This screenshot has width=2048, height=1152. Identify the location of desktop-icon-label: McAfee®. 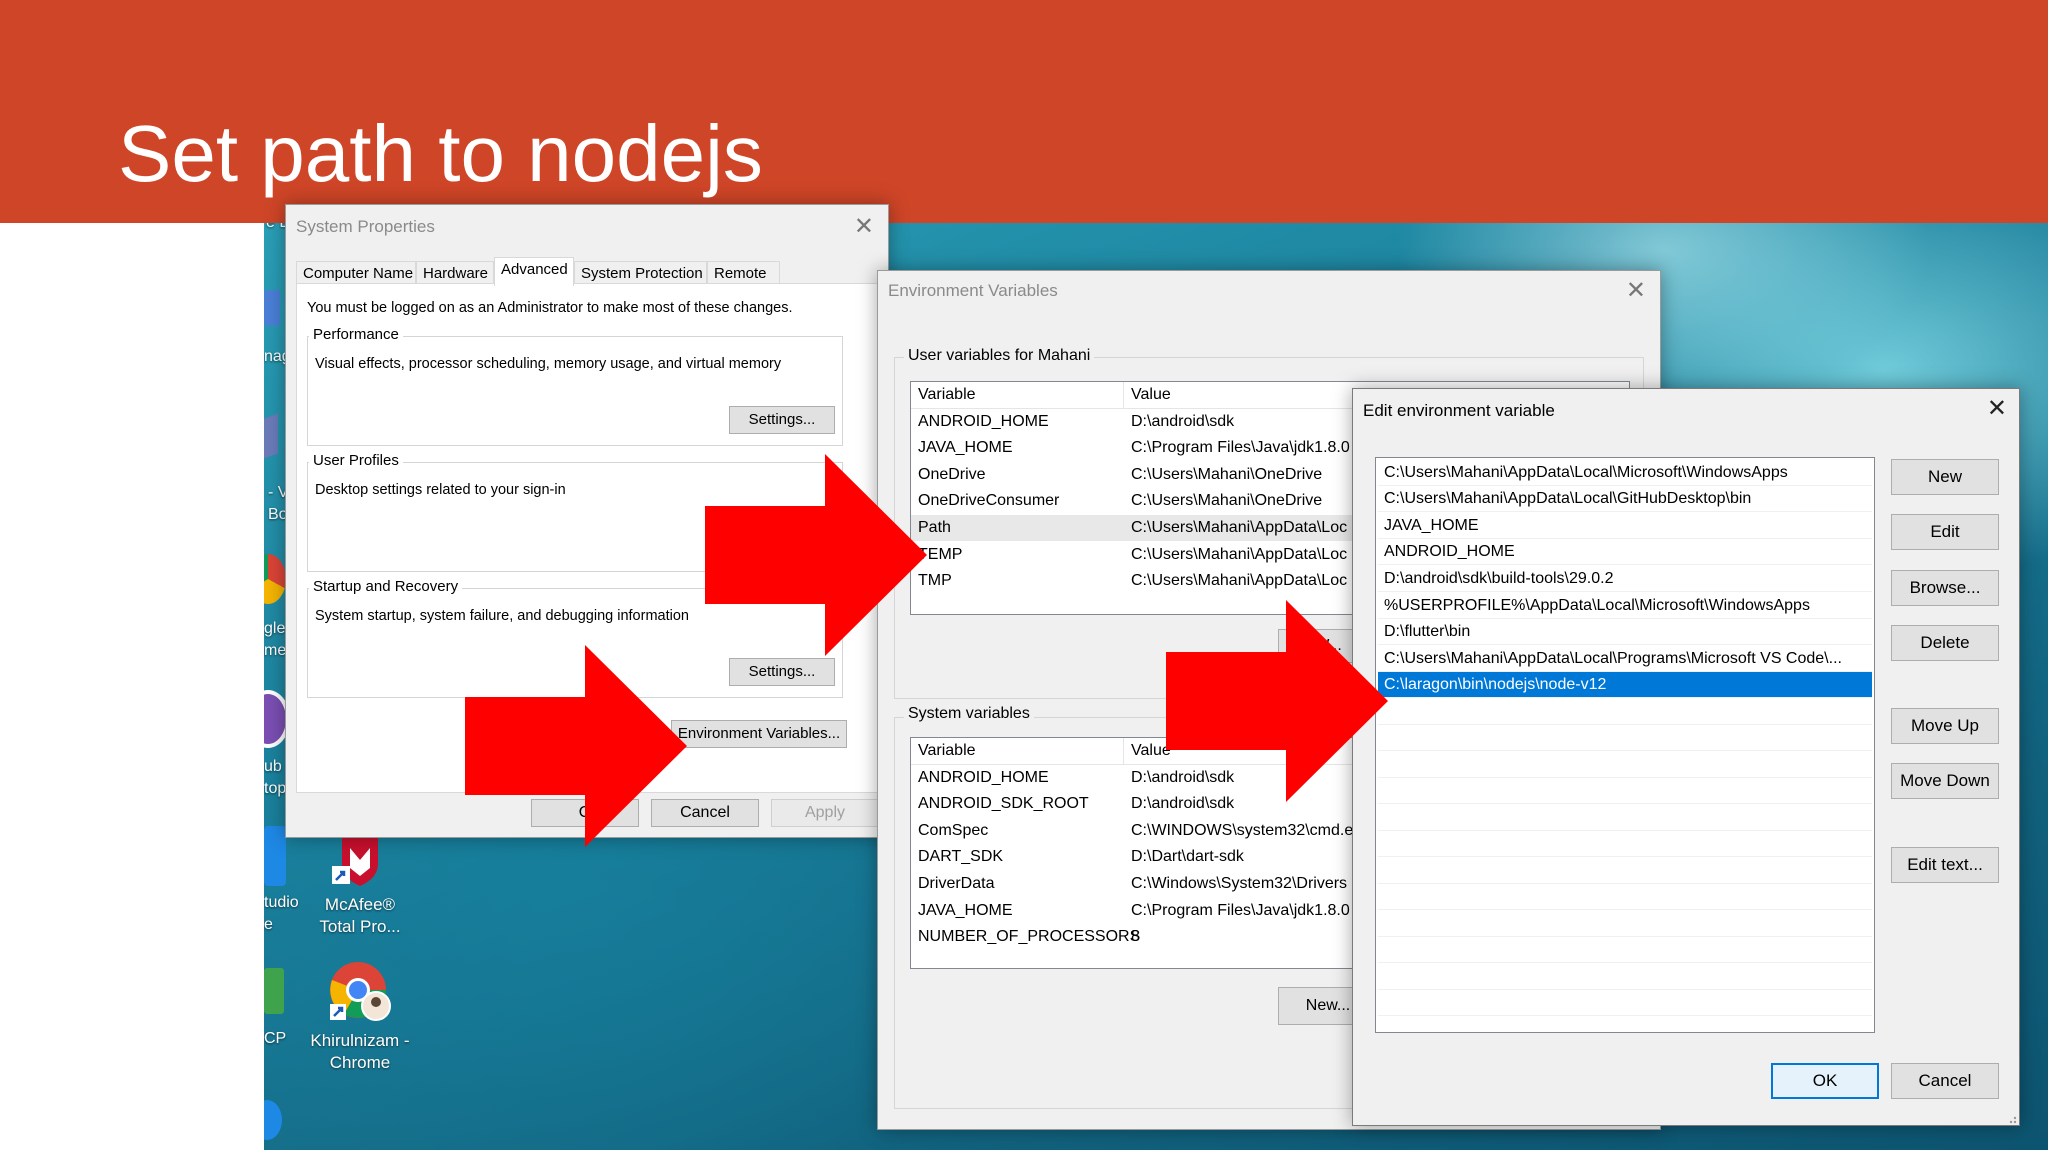
(360, 904).